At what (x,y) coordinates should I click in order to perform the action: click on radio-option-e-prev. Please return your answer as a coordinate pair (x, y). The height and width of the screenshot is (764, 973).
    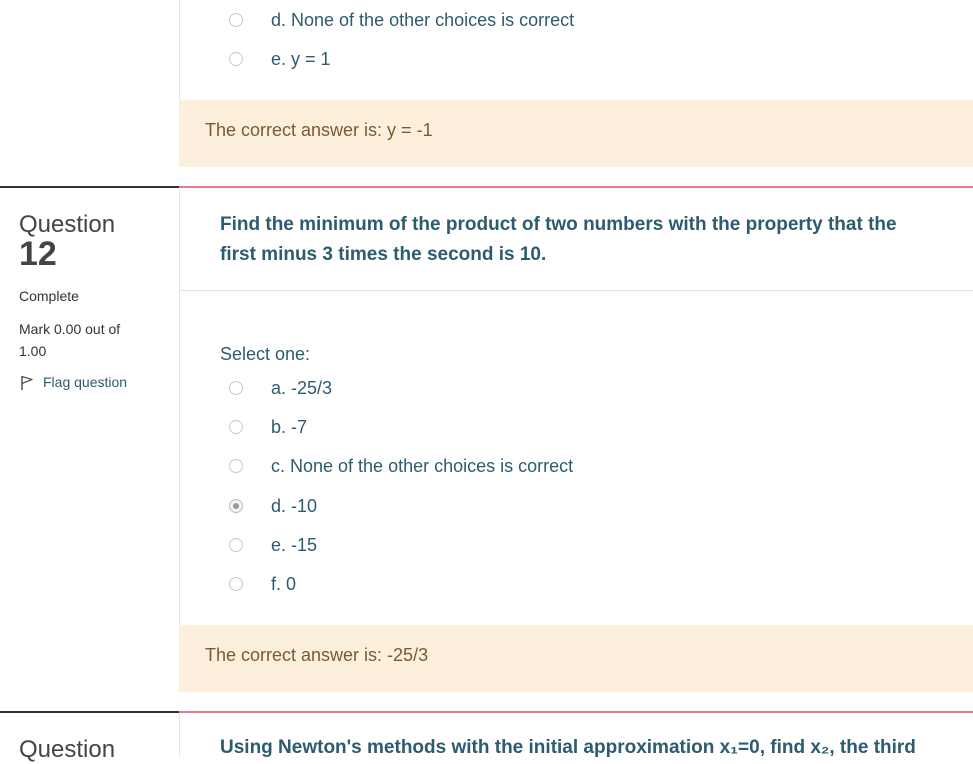
    Looking at the image, I should click on (236, 59).